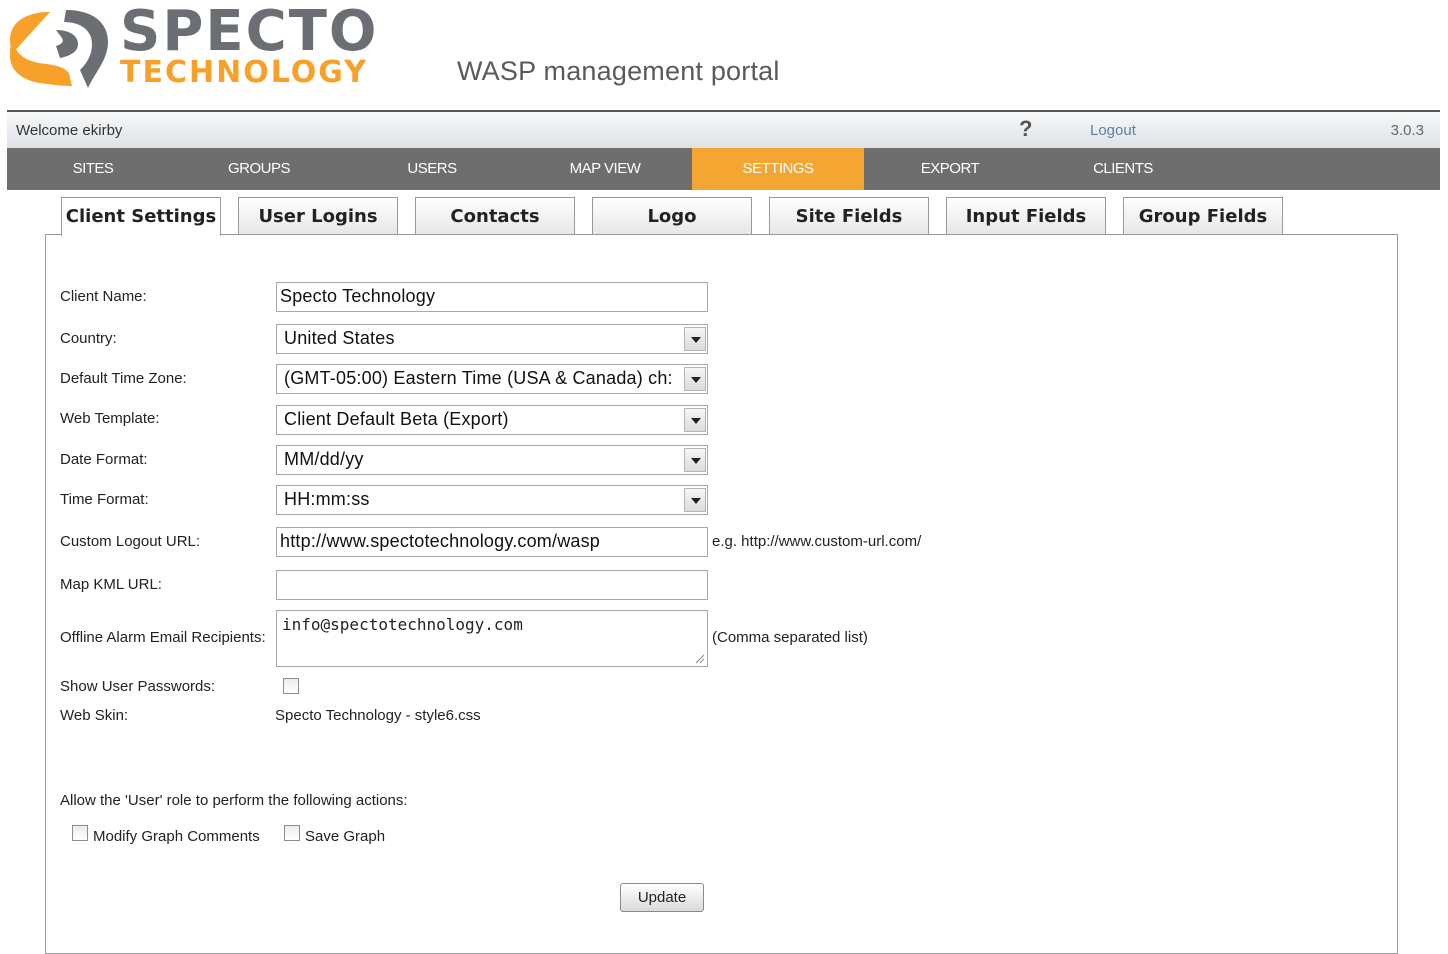  Describe the element at coordinates (324, 459) in the screenshot. I see `date-format-value: MM/dd/yy` at that location.